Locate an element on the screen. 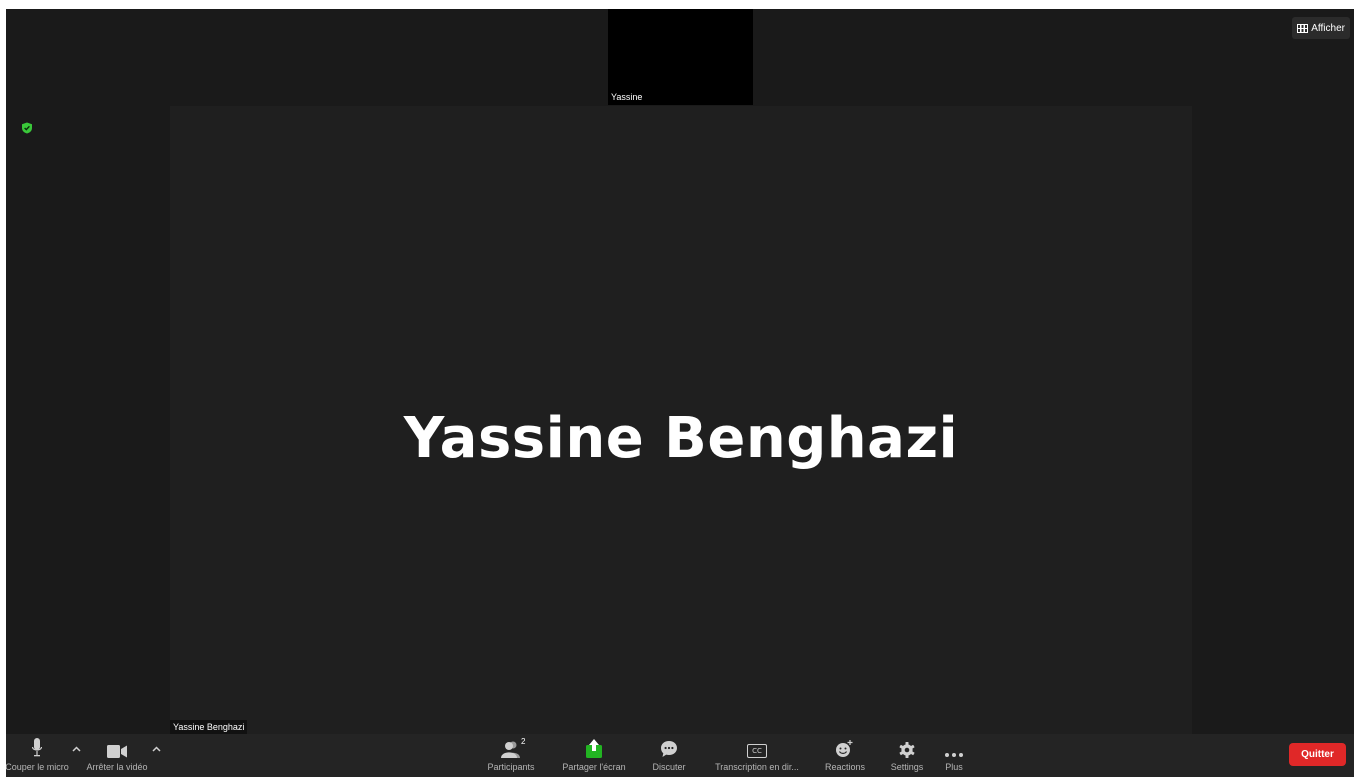 Image resolution: width=1354 pixels, height=777 pixels. quit-button: Quitter is located at coordinates (1317, 754).